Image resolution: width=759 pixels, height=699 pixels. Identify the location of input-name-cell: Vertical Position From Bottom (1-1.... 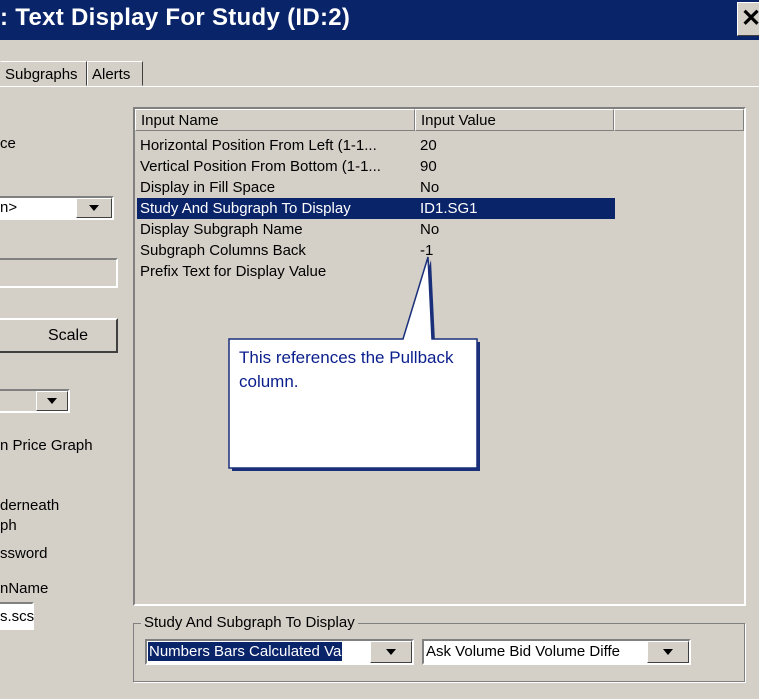
(260, 166).